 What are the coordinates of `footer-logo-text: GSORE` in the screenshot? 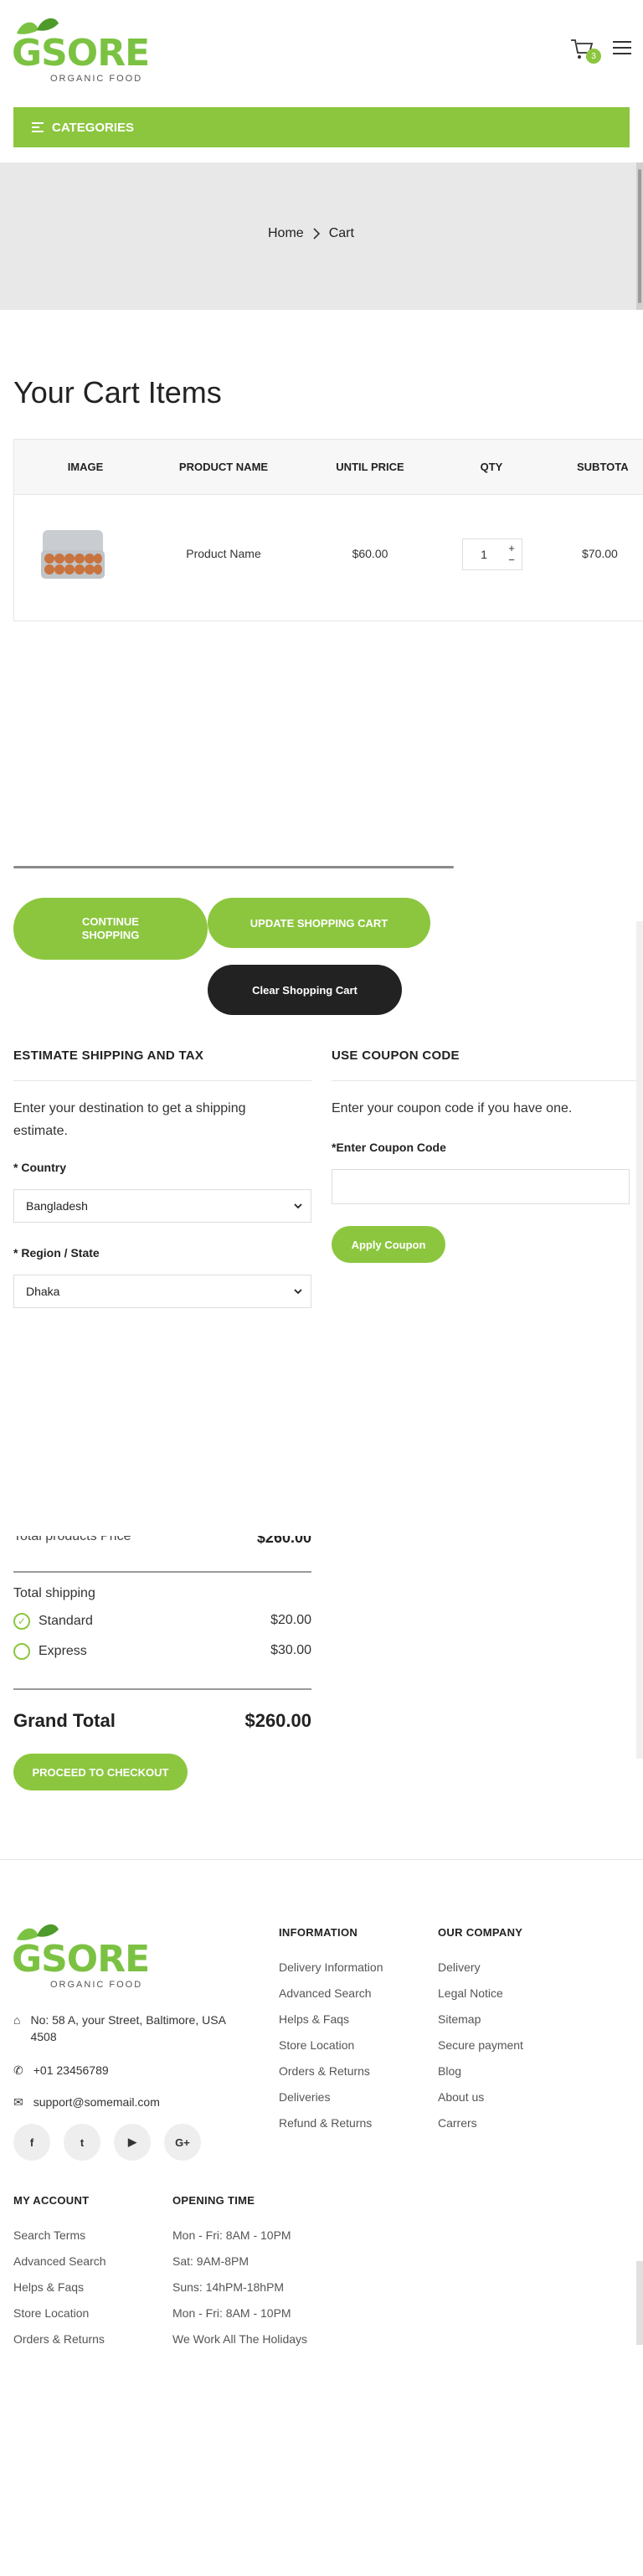 It's located at (81, 1959).